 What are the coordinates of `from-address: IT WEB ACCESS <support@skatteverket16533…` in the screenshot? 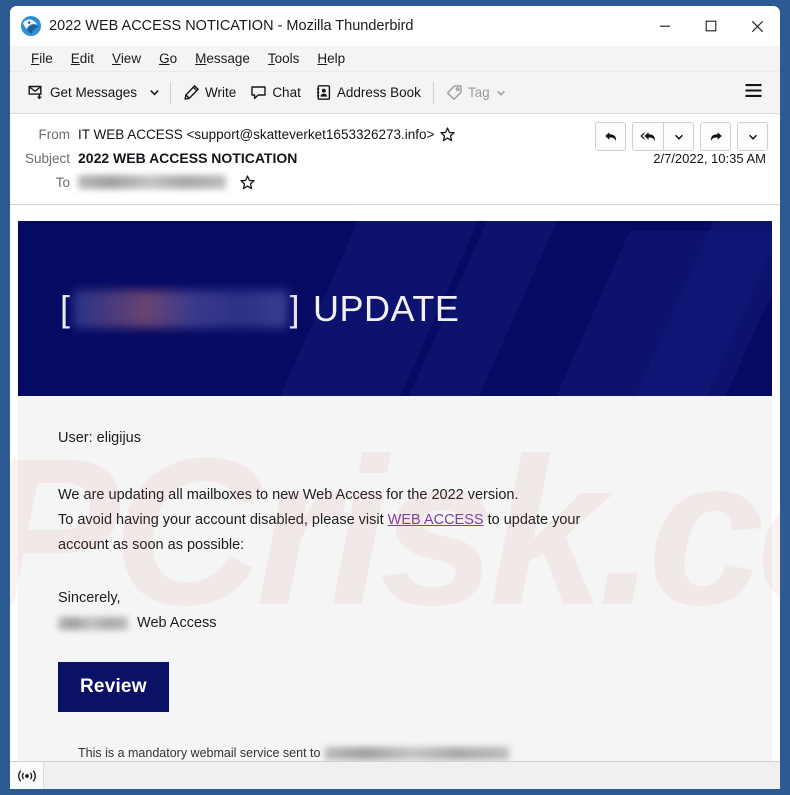 It's located at (256, 134).